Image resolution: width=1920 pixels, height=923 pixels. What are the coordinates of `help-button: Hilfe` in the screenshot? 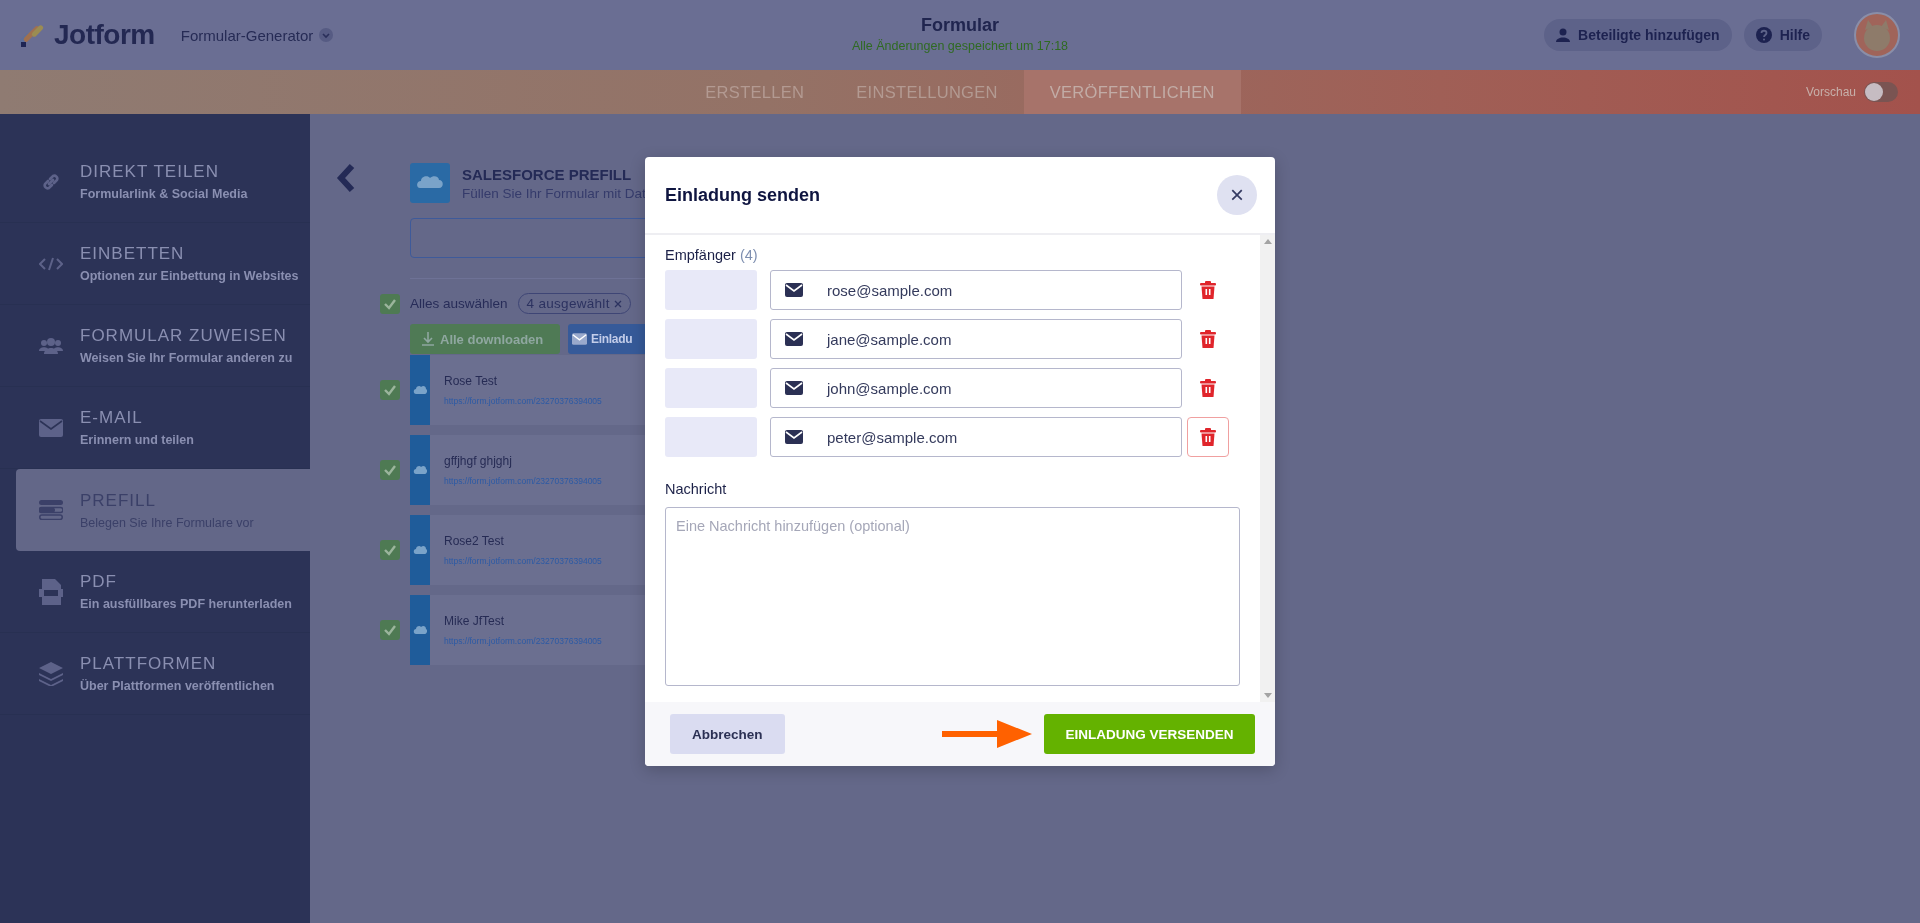 It's located at (1782, 35).